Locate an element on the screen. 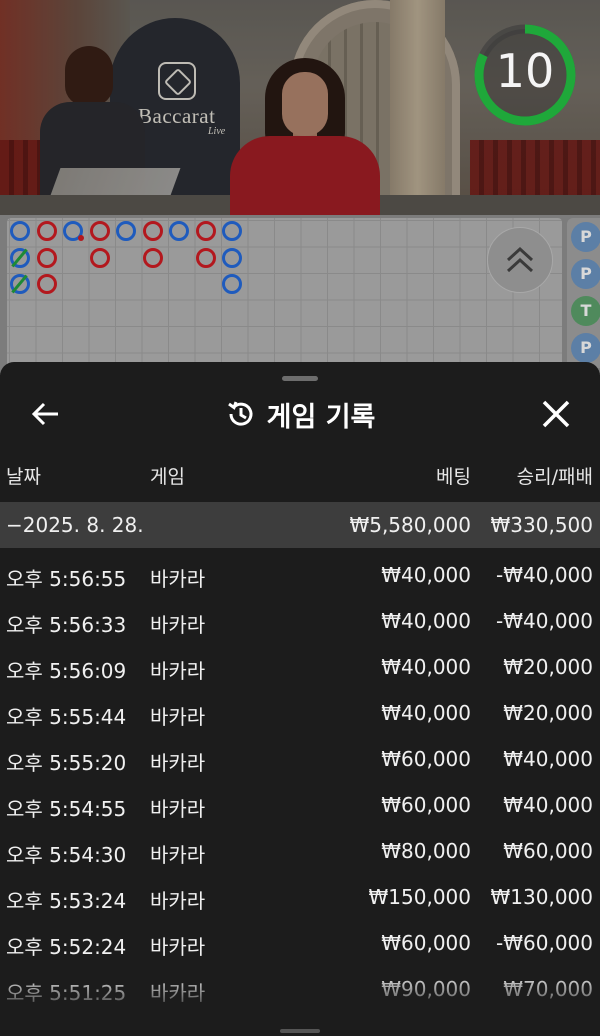 The width and height of the screenshot is (600, 1036). row-time: 오후 5:52:24 is located at coordinates (66, 947).